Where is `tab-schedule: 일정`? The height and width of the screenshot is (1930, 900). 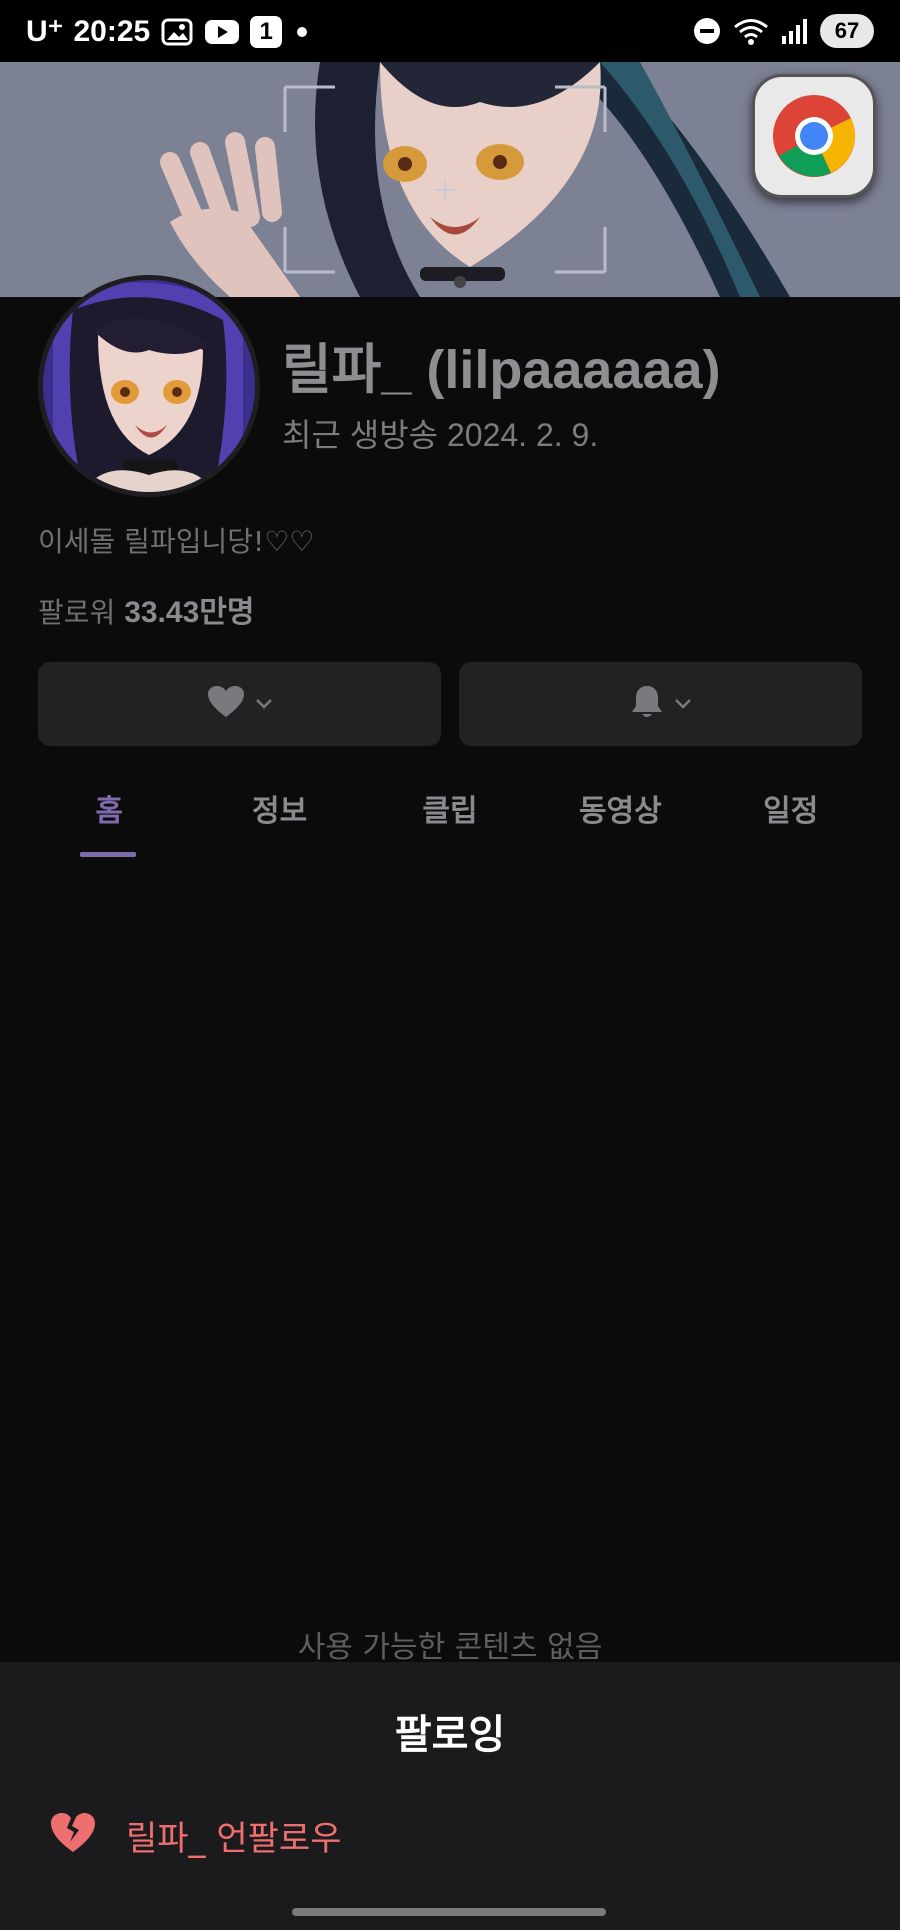 tab-schedule: 일정 is located at coordinates (791, 815).